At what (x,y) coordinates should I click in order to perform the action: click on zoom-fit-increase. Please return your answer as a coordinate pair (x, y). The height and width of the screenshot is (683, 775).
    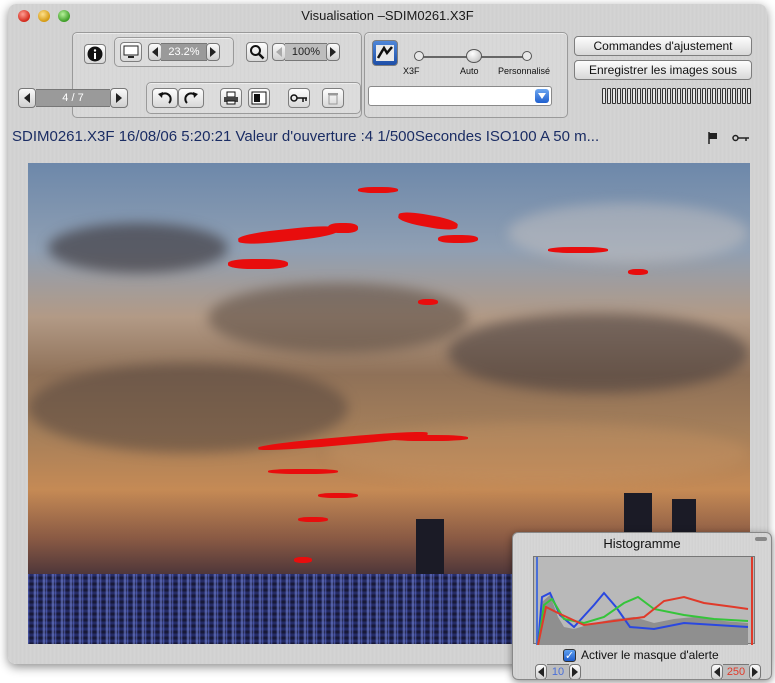
    Looking at the image, I should click on (213, 52).